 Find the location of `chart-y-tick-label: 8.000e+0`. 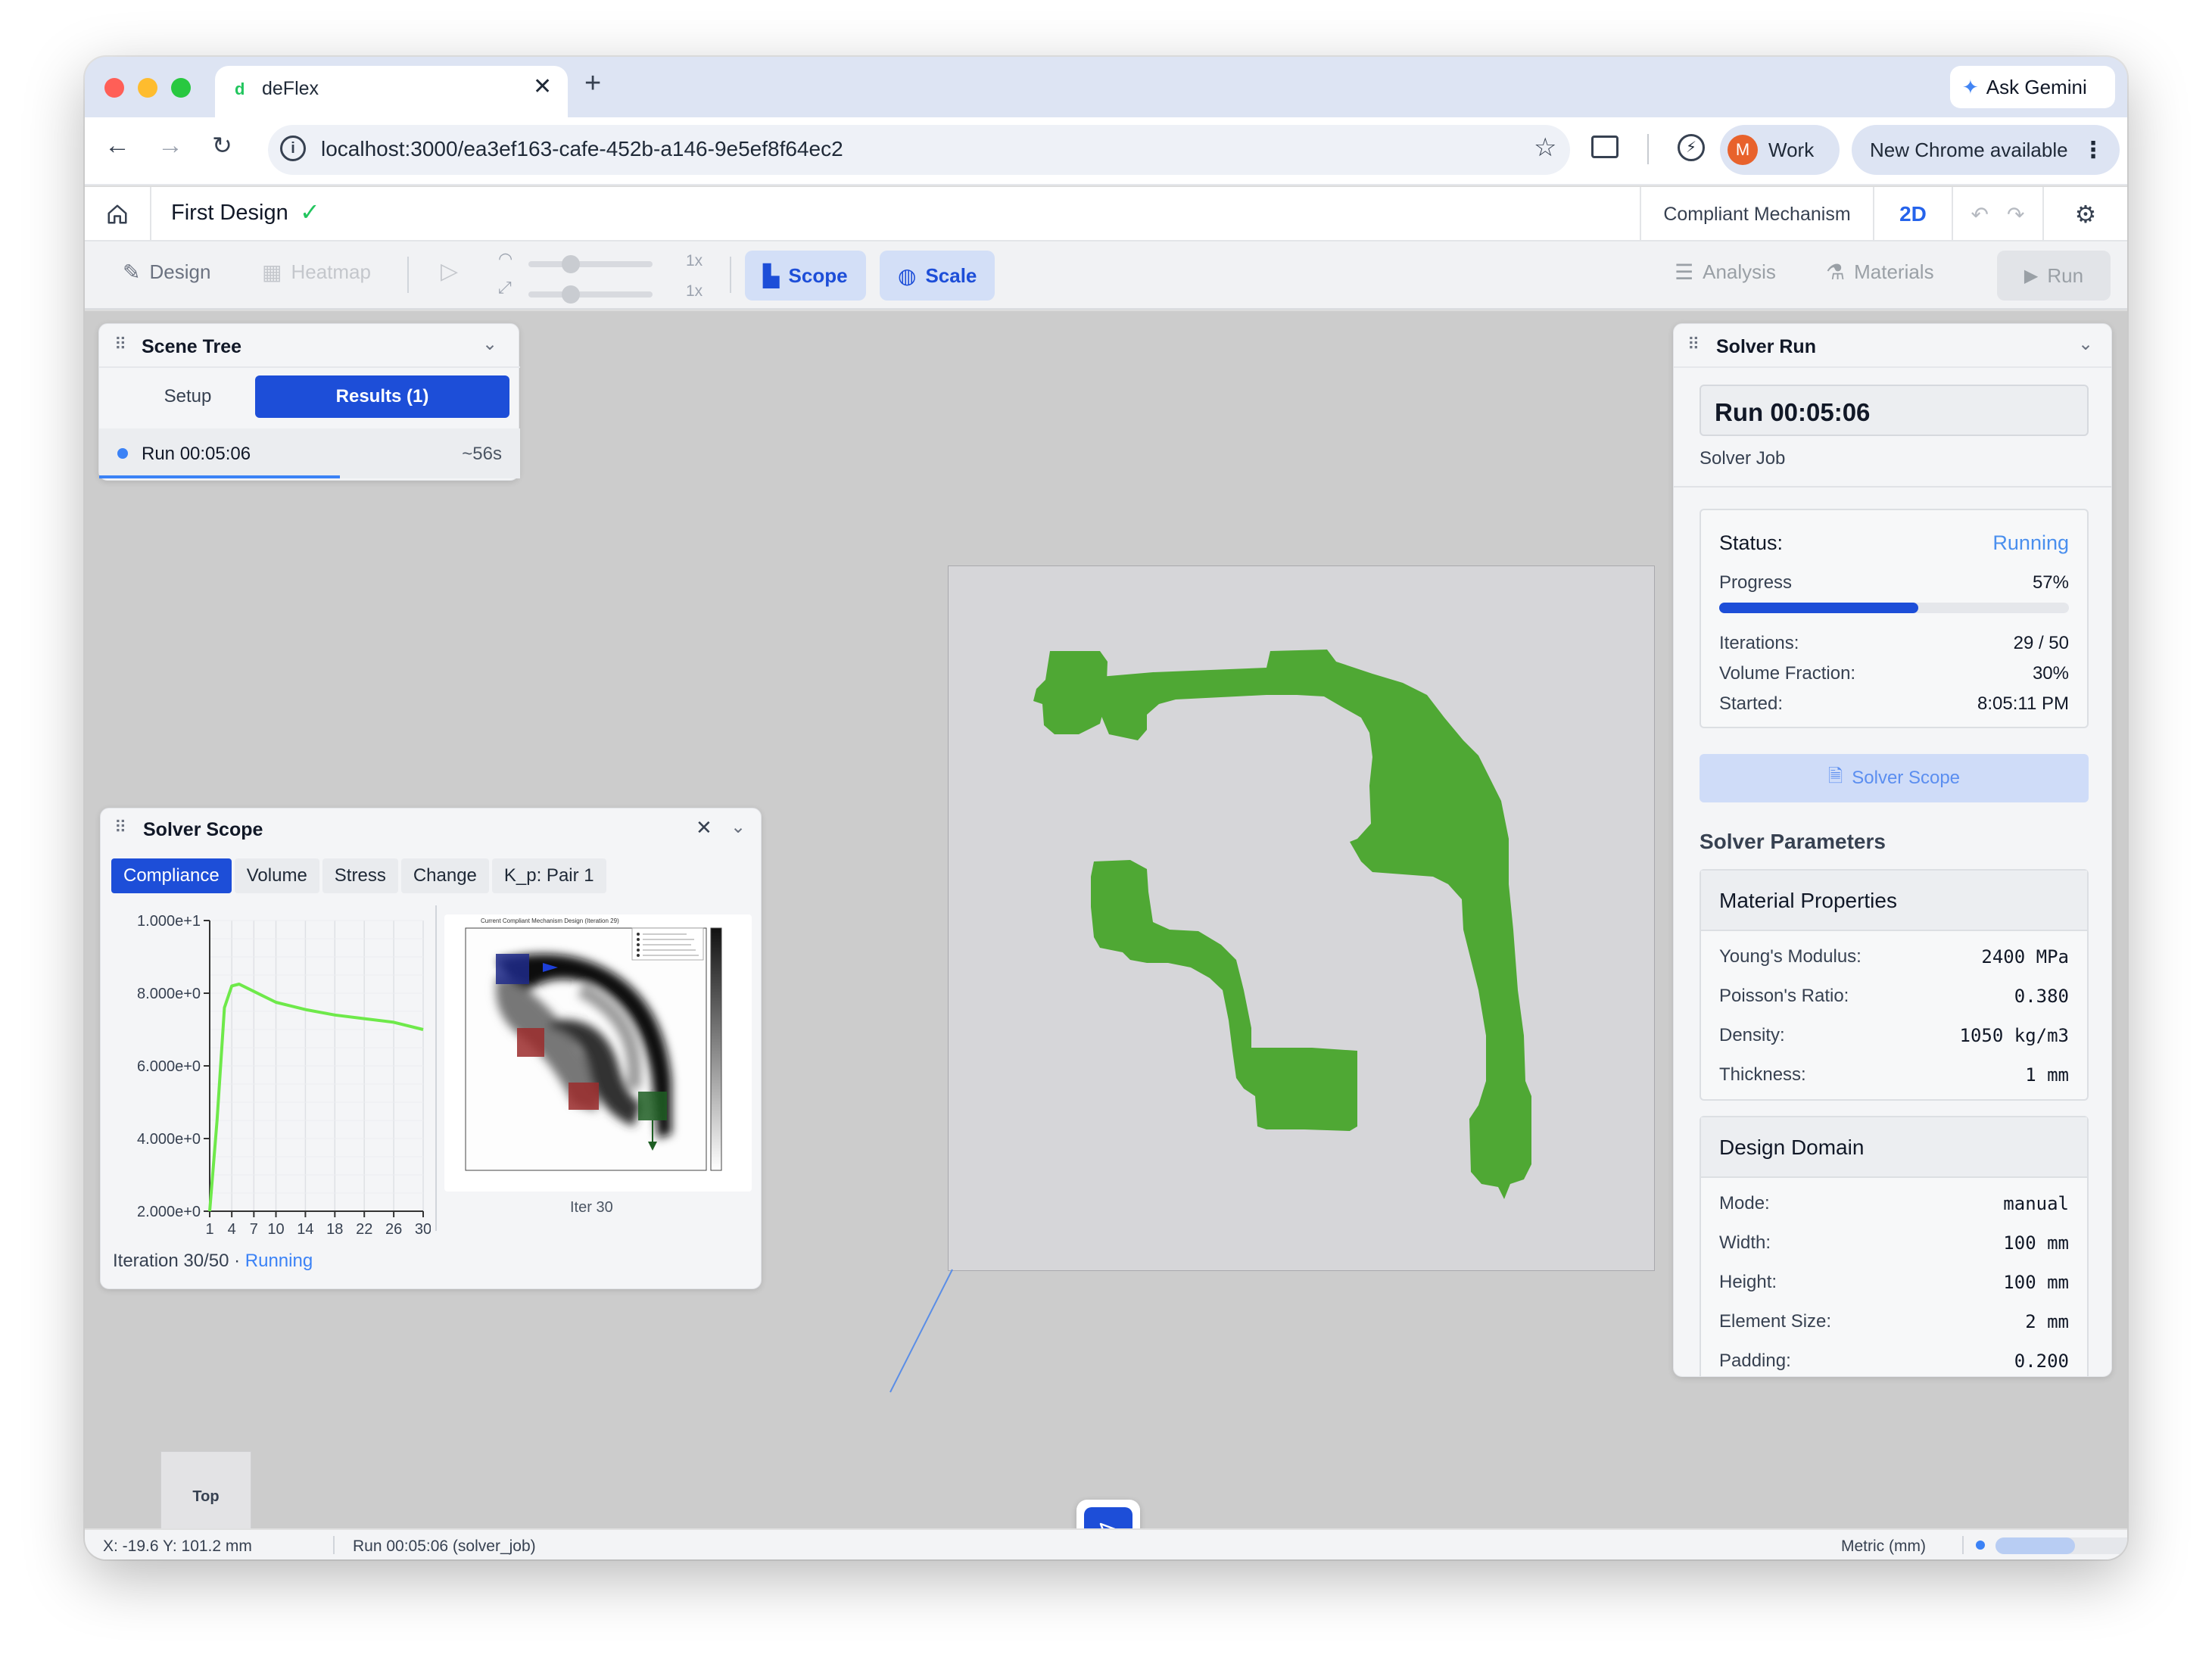

chart-y-tick-label: 8.000e+0 is located at coordinates (169, 994).